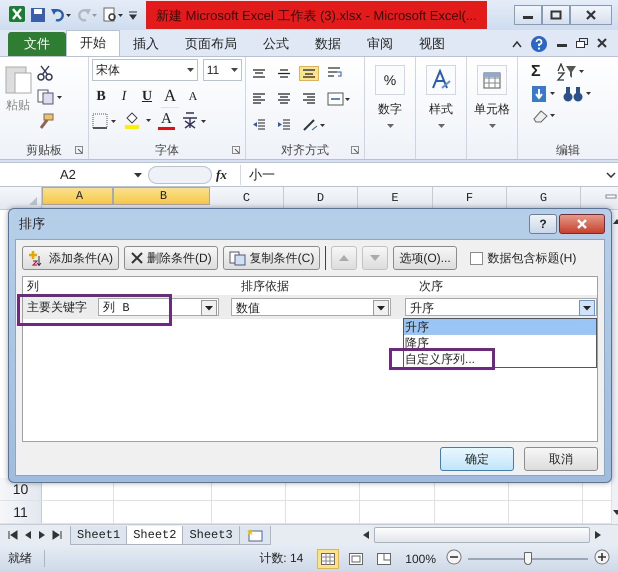  I want to click on zoom-slider, so click(528, 558).